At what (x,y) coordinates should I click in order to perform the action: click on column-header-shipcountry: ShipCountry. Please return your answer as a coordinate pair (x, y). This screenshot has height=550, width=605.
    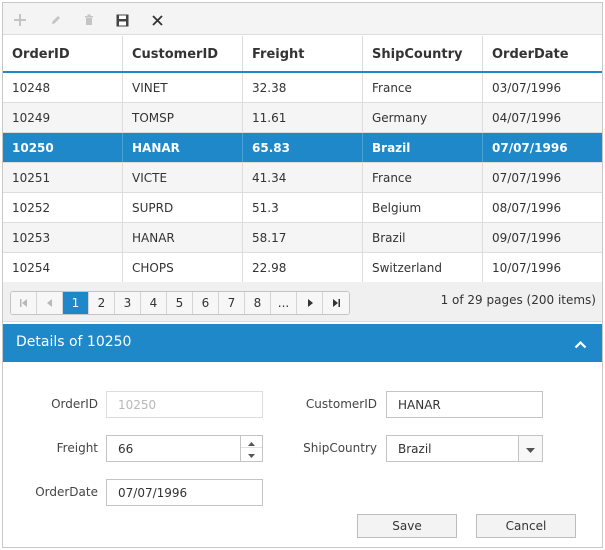
    Looking at the image, I should click on (423, 53).